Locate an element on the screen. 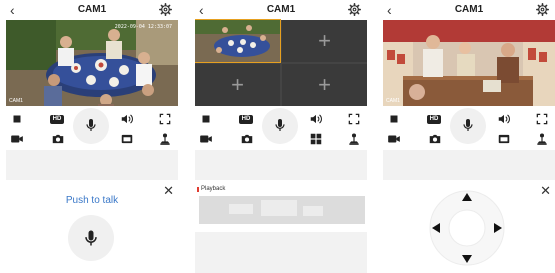  live-video: 2022-09-04 12:33:07 CAM1 is located at coordinates (92, 63).